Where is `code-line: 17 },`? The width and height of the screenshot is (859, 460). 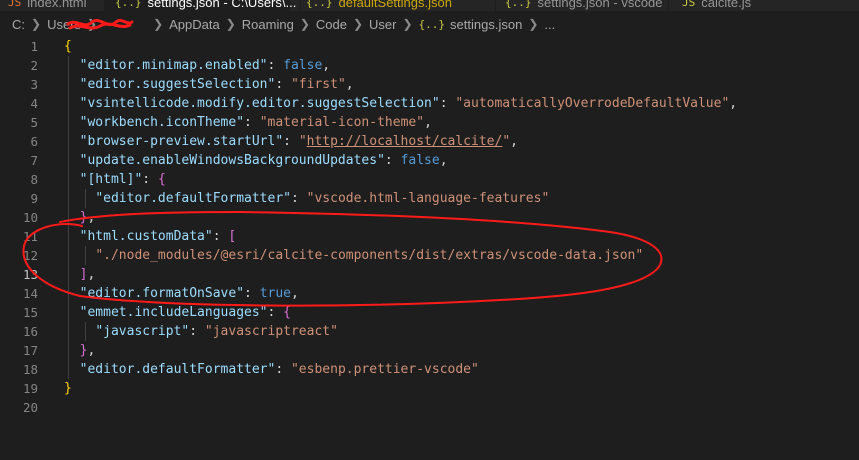
code-line: 17 }, is located at coordinates (429, 350).